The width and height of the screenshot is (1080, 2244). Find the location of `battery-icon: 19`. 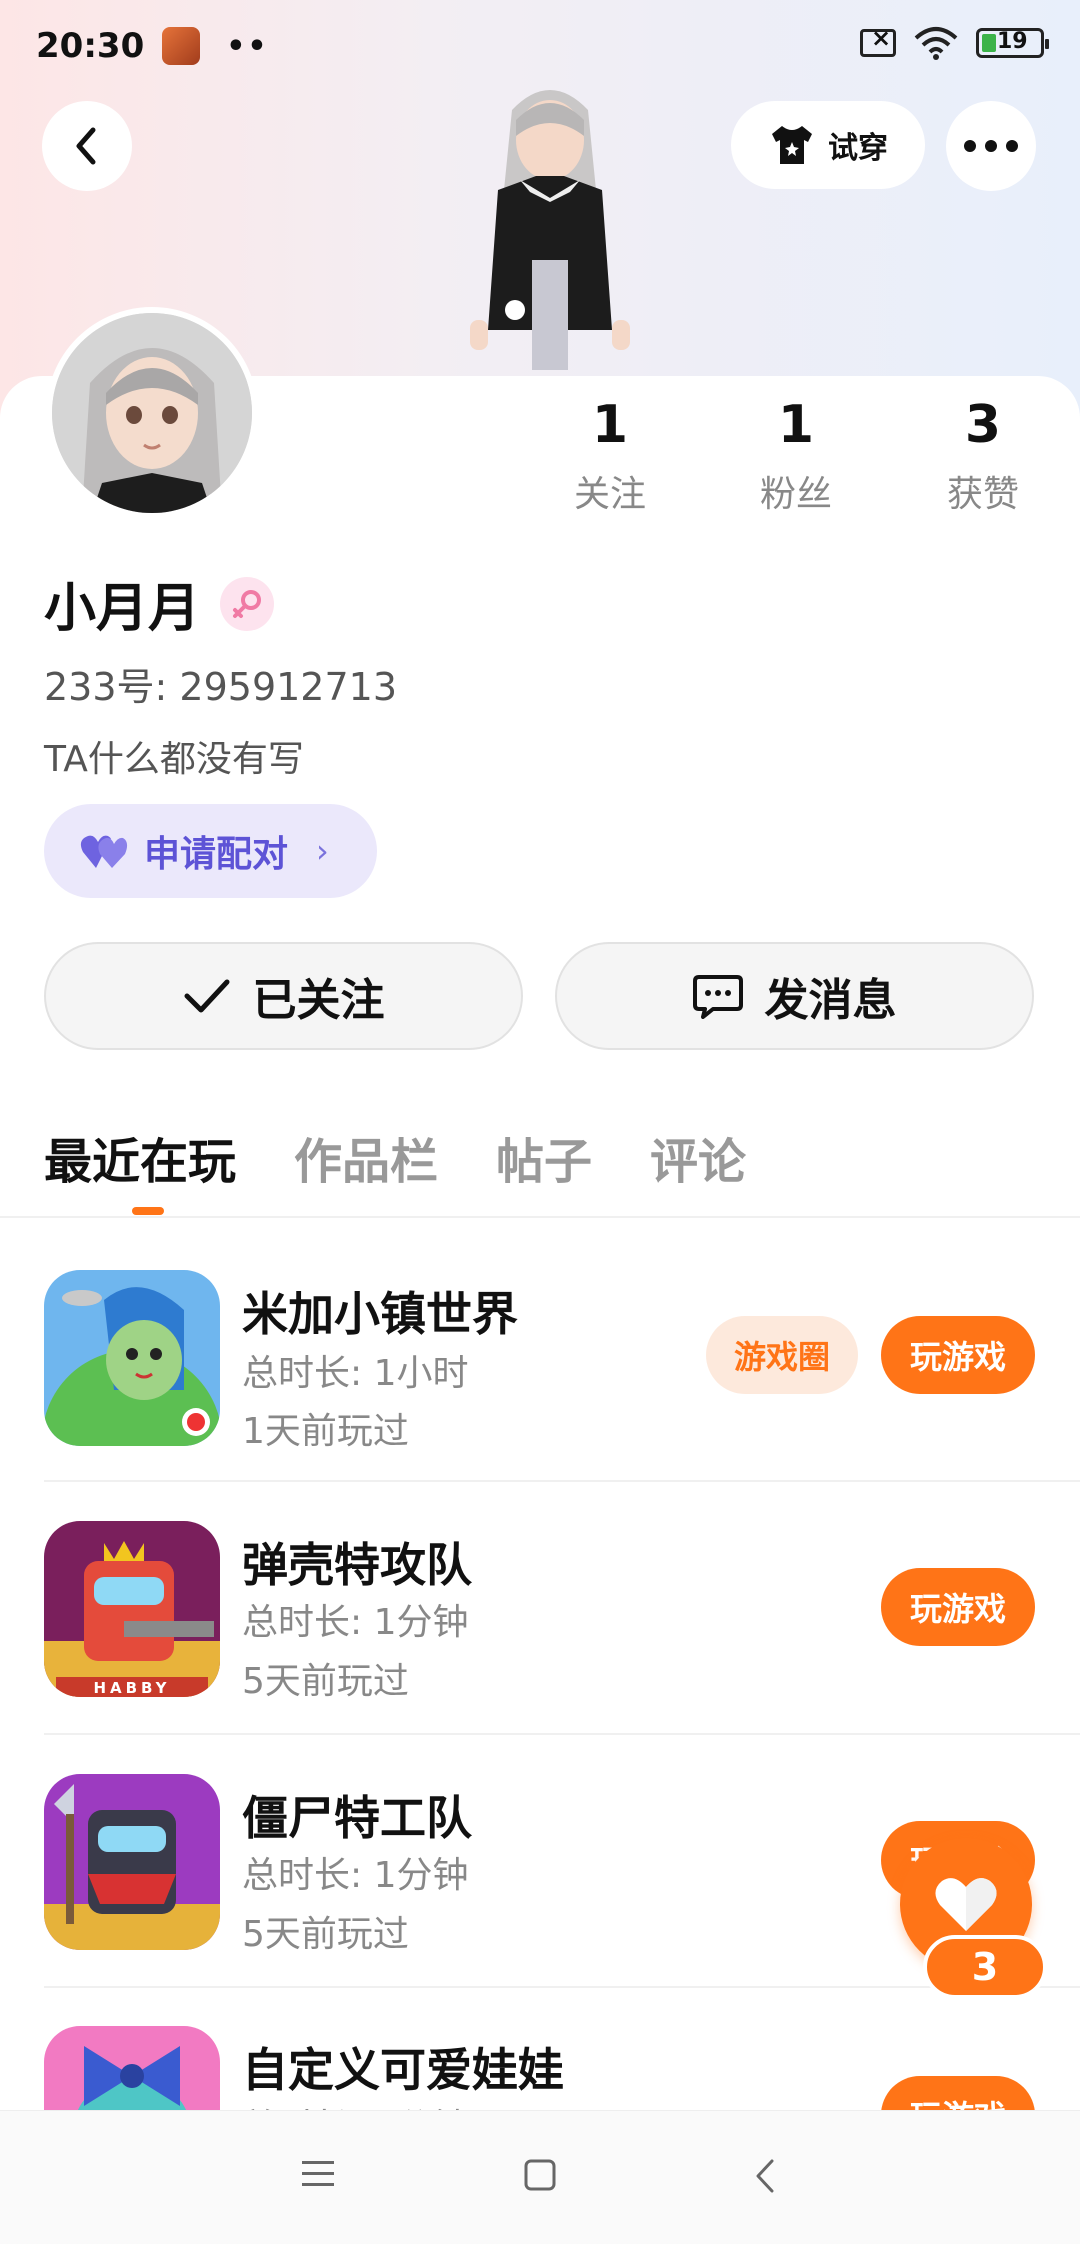

battery-icon: 19 is located at coordinates (1012, 43).